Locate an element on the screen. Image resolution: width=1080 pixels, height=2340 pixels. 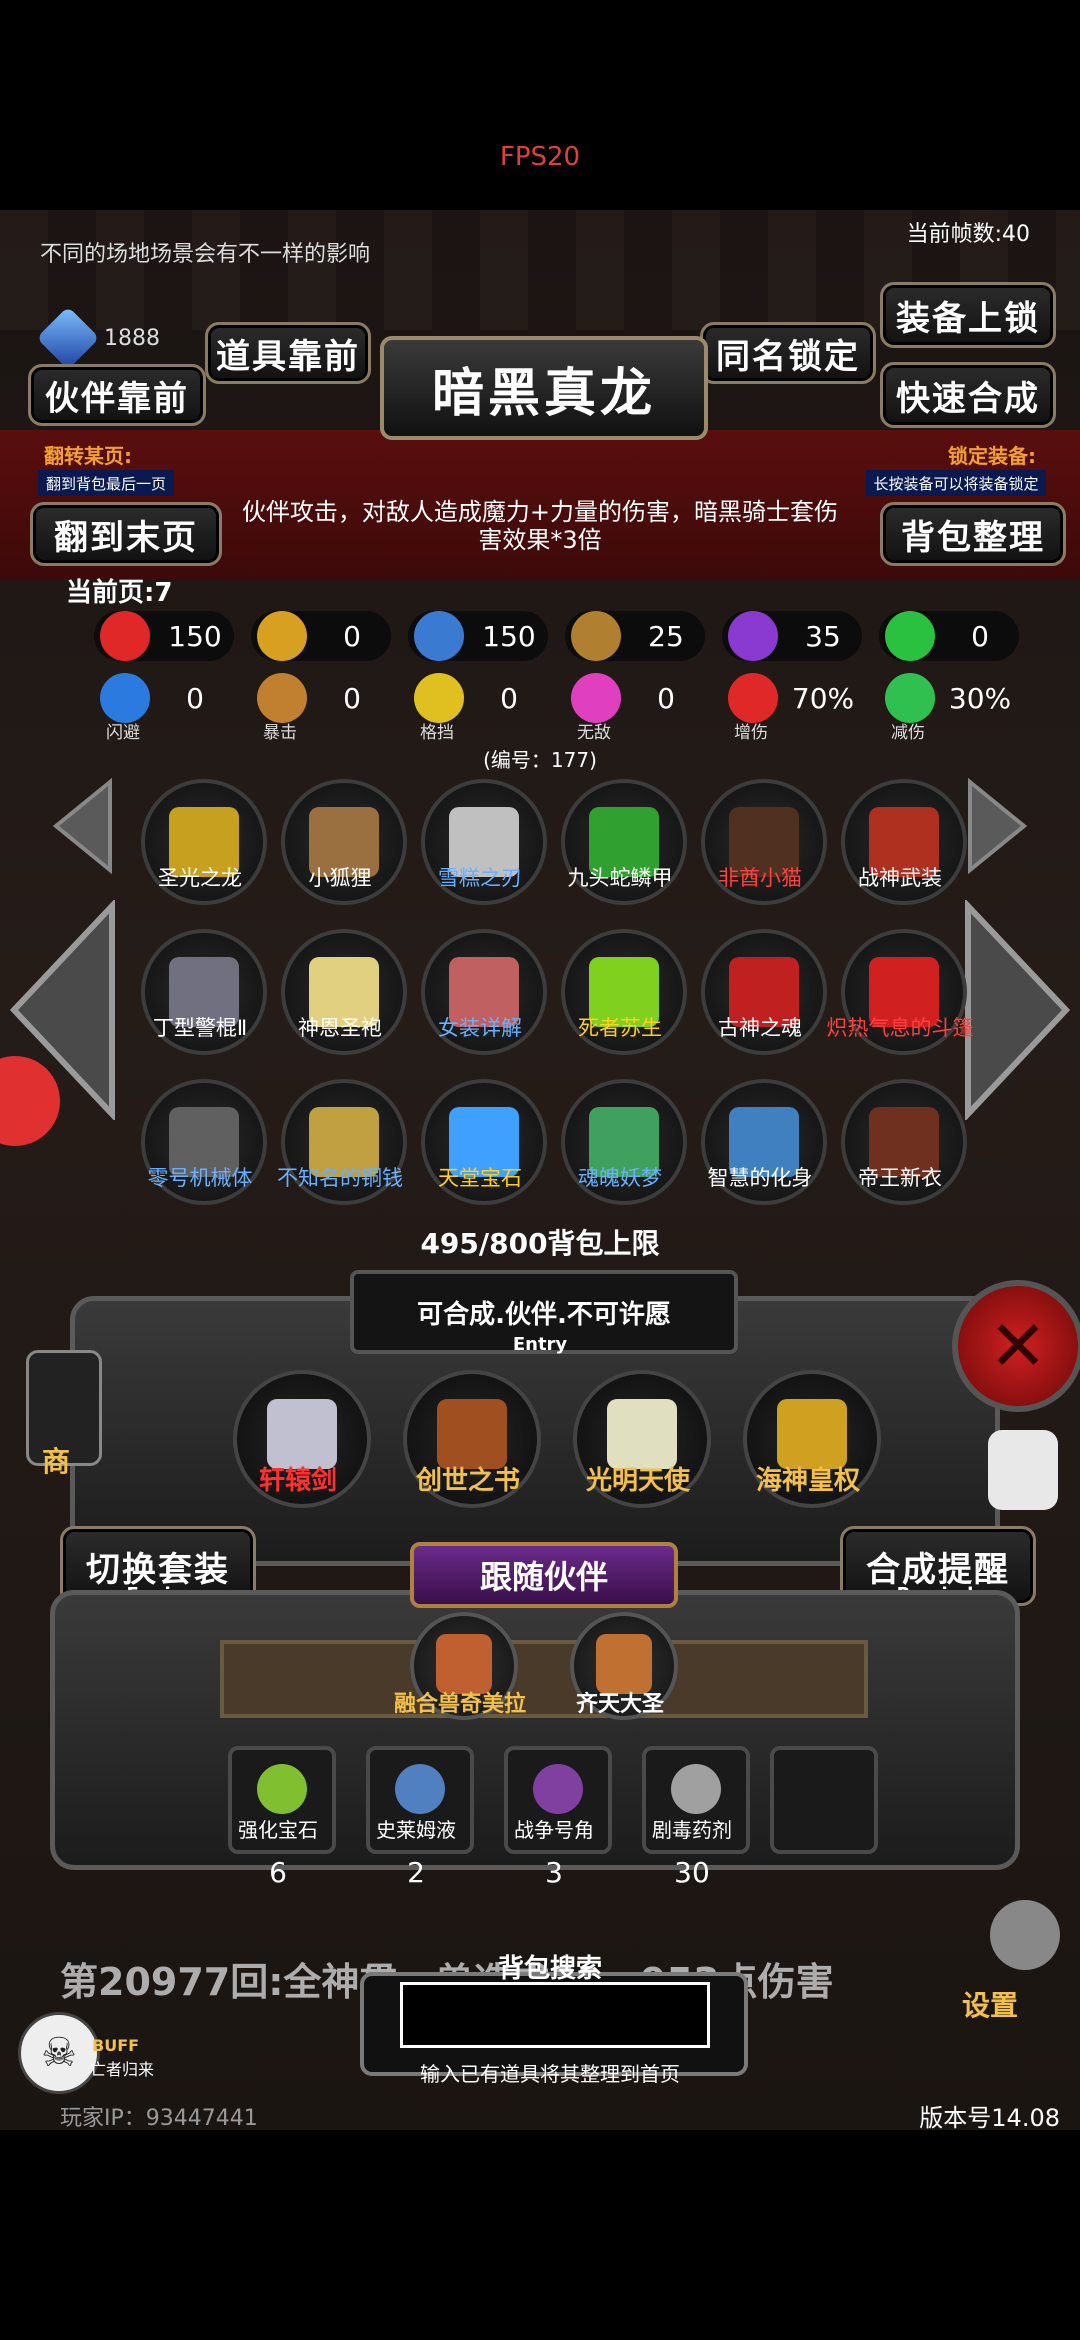
skull-icon: ☠ is located at coordinates (59, 2053).